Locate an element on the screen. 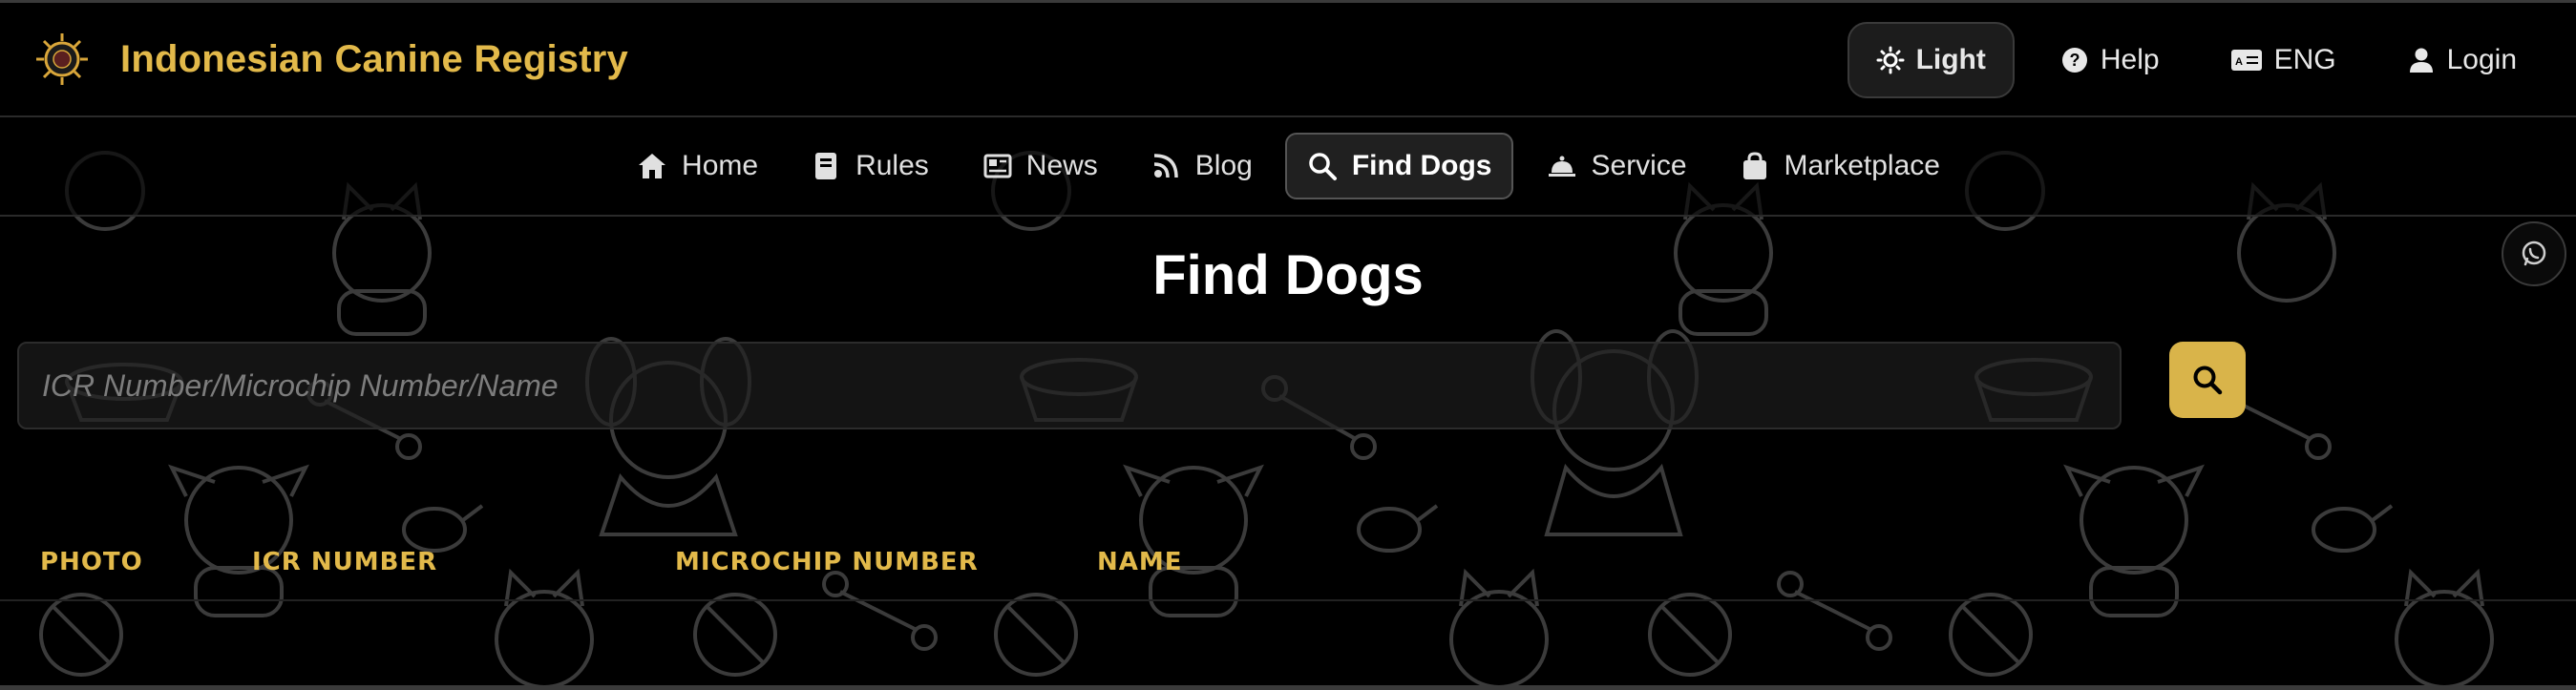  language-label: ENG is located at coordinates (2304, 59).